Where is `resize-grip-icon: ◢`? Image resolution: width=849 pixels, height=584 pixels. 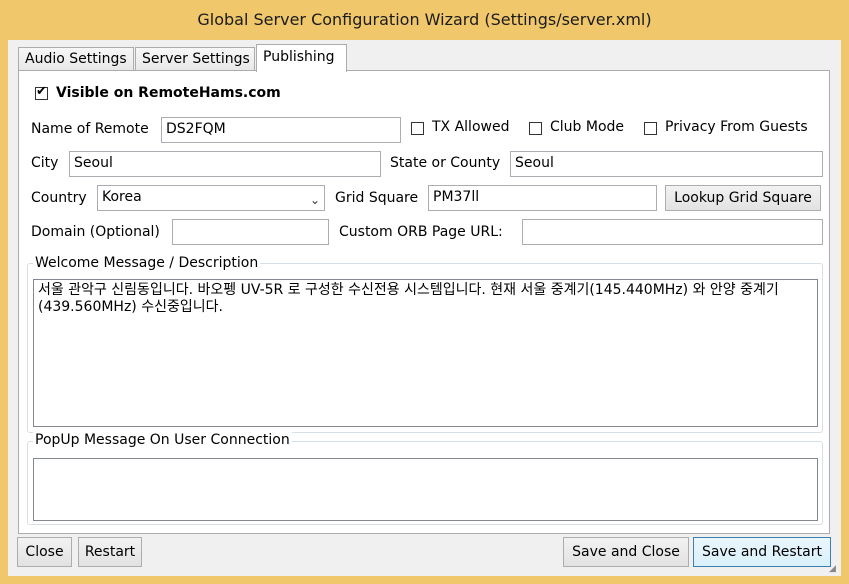 resize-grip-icon: ◢ is located at coordinates (834, 569).